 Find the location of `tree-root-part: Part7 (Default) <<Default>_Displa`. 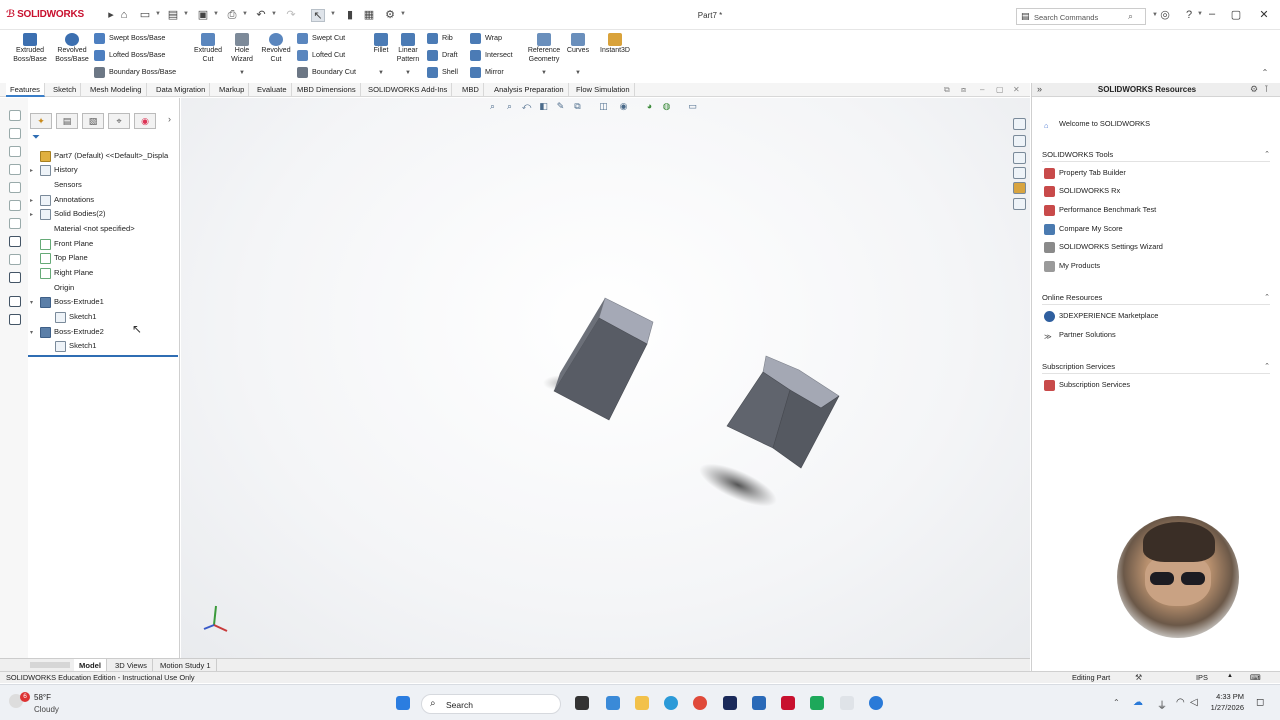

tree-root-part: Part7 (Default) <<Default>_Displa is located at coordinates (99, 156).